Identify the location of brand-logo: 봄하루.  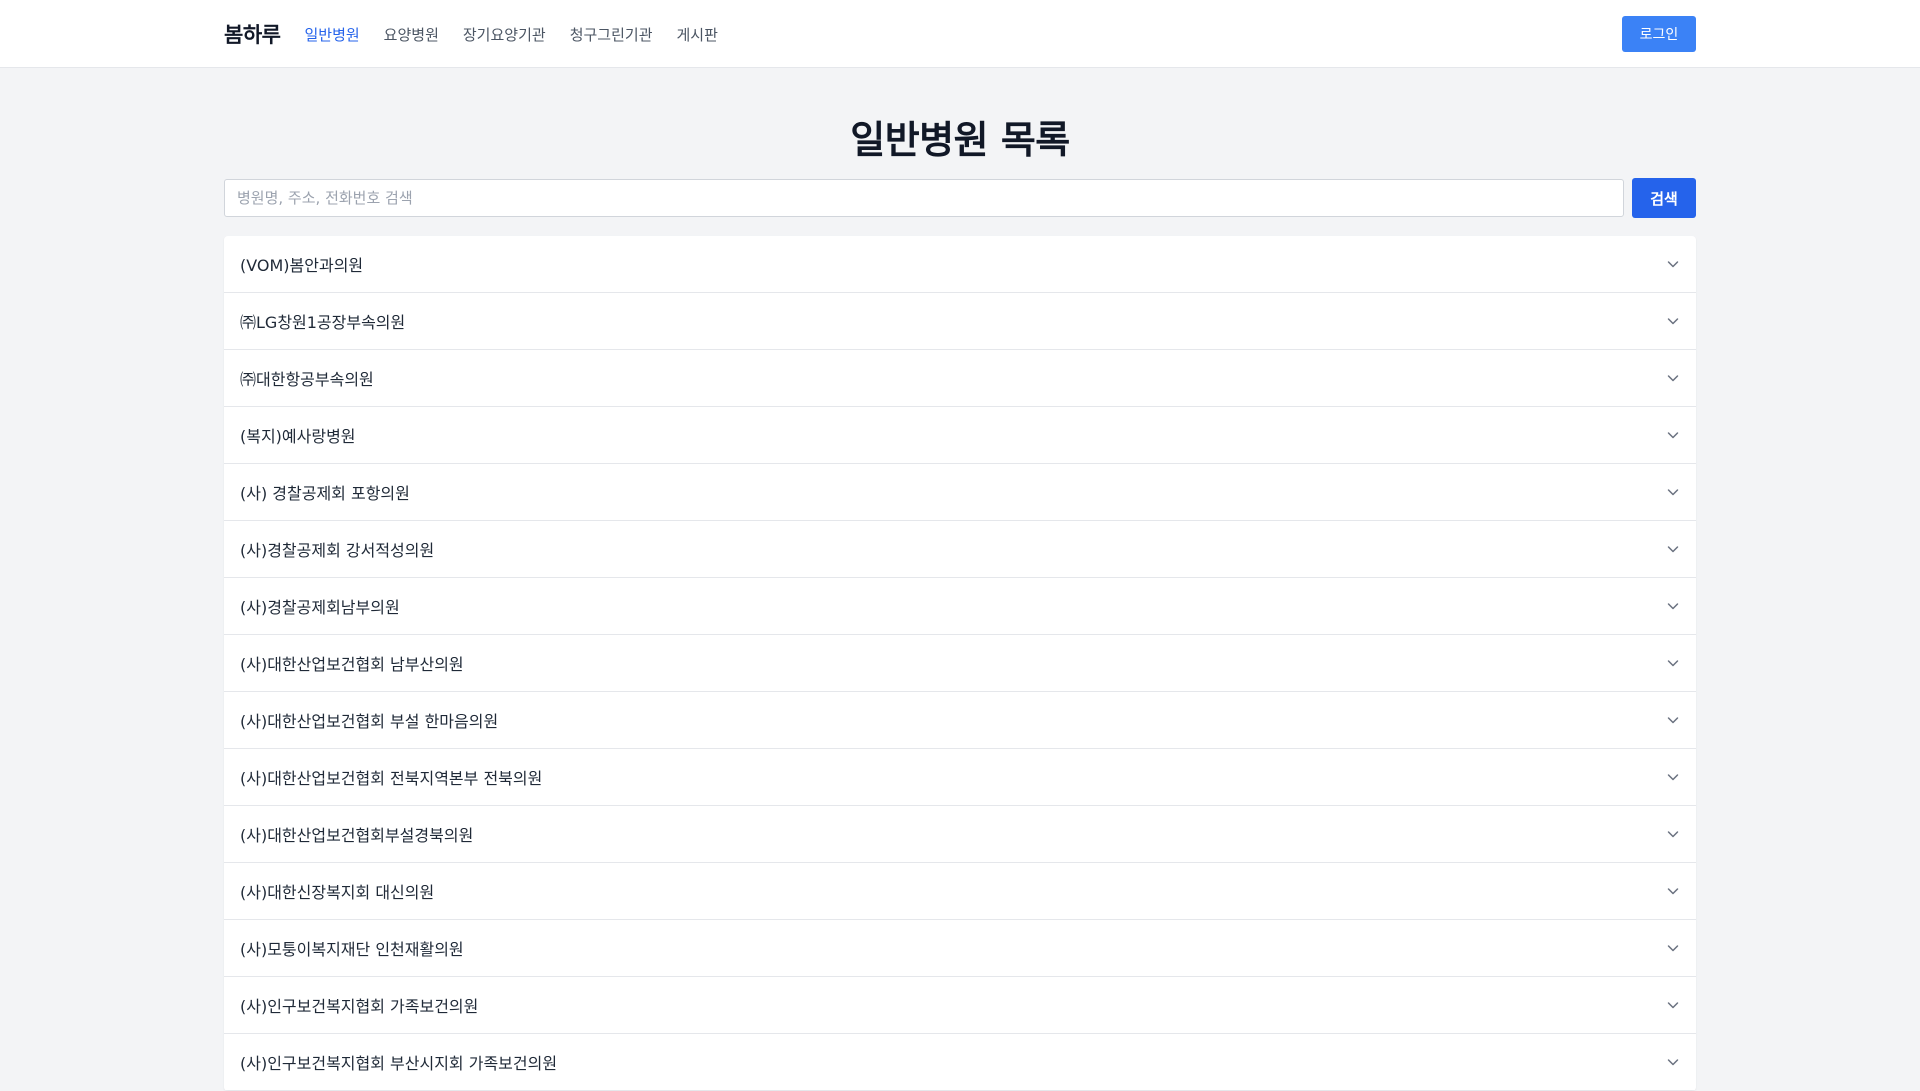
(252, 34).